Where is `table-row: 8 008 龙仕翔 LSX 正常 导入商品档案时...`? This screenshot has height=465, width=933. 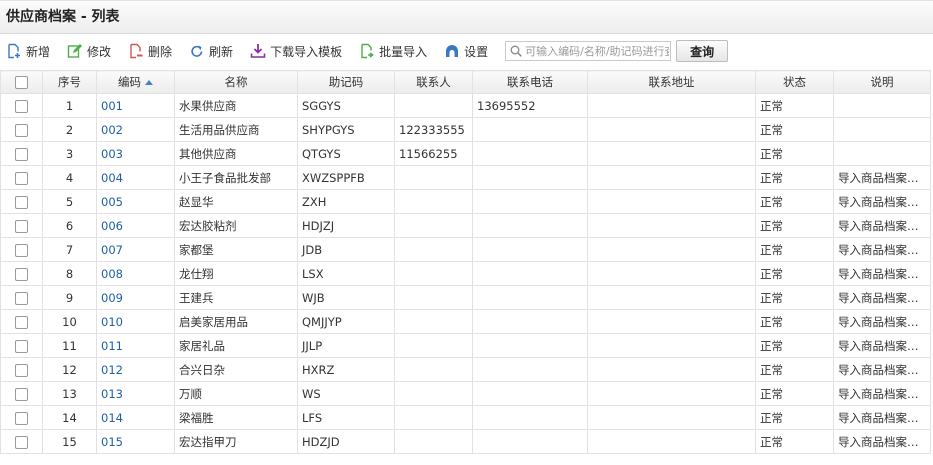 table-row: 8 008 龙仕翔 LSX 正常 导入商品档案时... is located at coordinates (465, 273).